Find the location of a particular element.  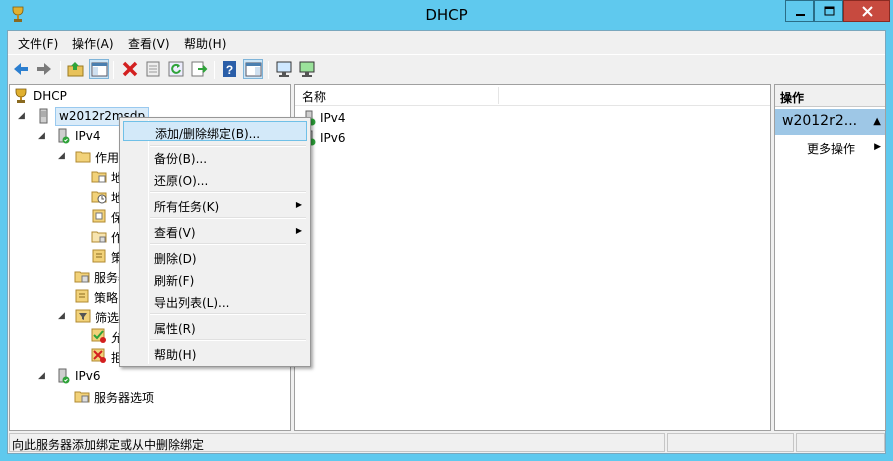

properties-icon is located at coordinates (153, 69).